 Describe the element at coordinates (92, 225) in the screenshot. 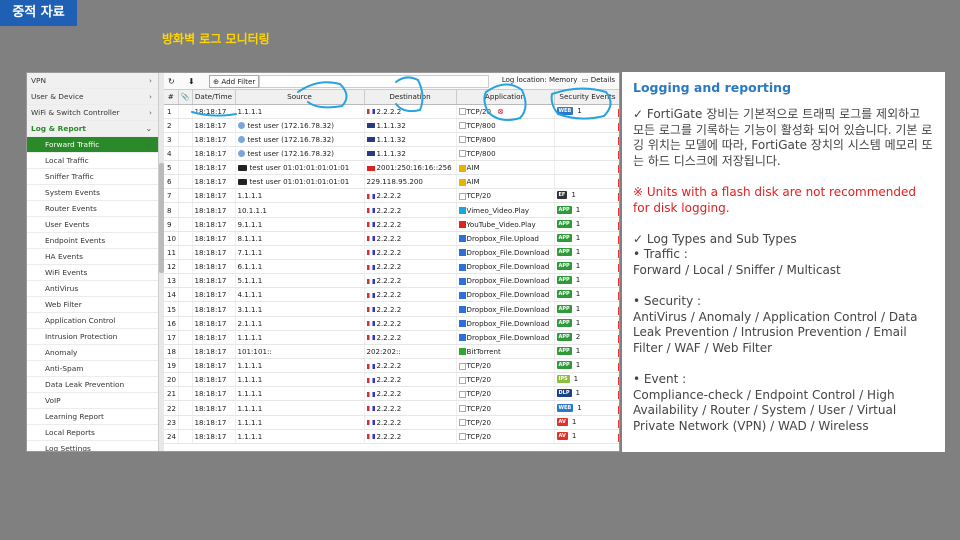

I see `sidebar-item: User Events` at that location.